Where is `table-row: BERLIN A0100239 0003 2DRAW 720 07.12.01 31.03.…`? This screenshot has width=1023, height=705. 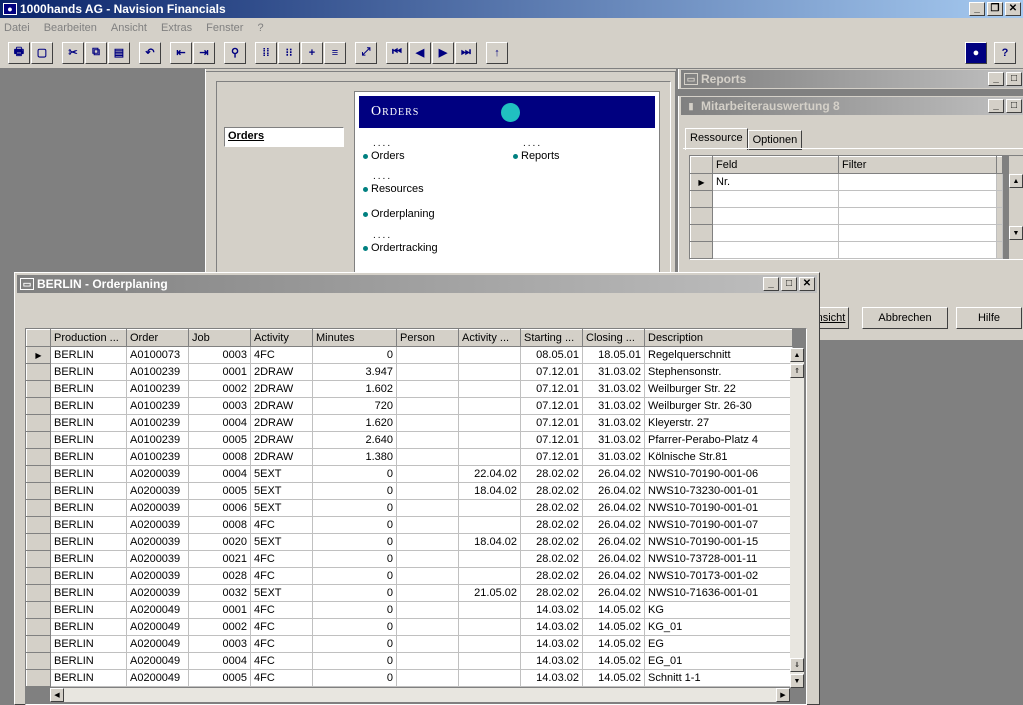
table-row: BERLIN A0100239 0003 2DRAW 720 07.12.01 31.03.… is located at coordinates (409, 406).